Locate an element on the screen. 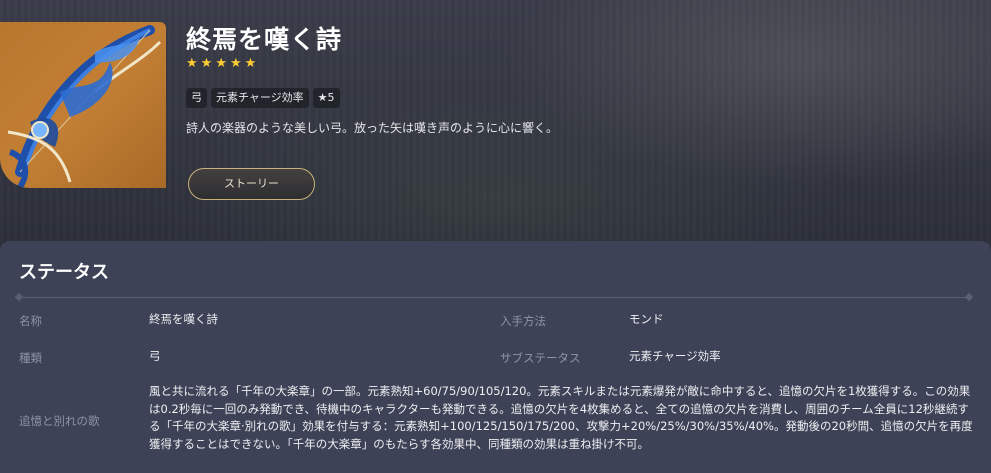  name-value: 終焉を嘆く詩 is located at coordinates (183, 319).